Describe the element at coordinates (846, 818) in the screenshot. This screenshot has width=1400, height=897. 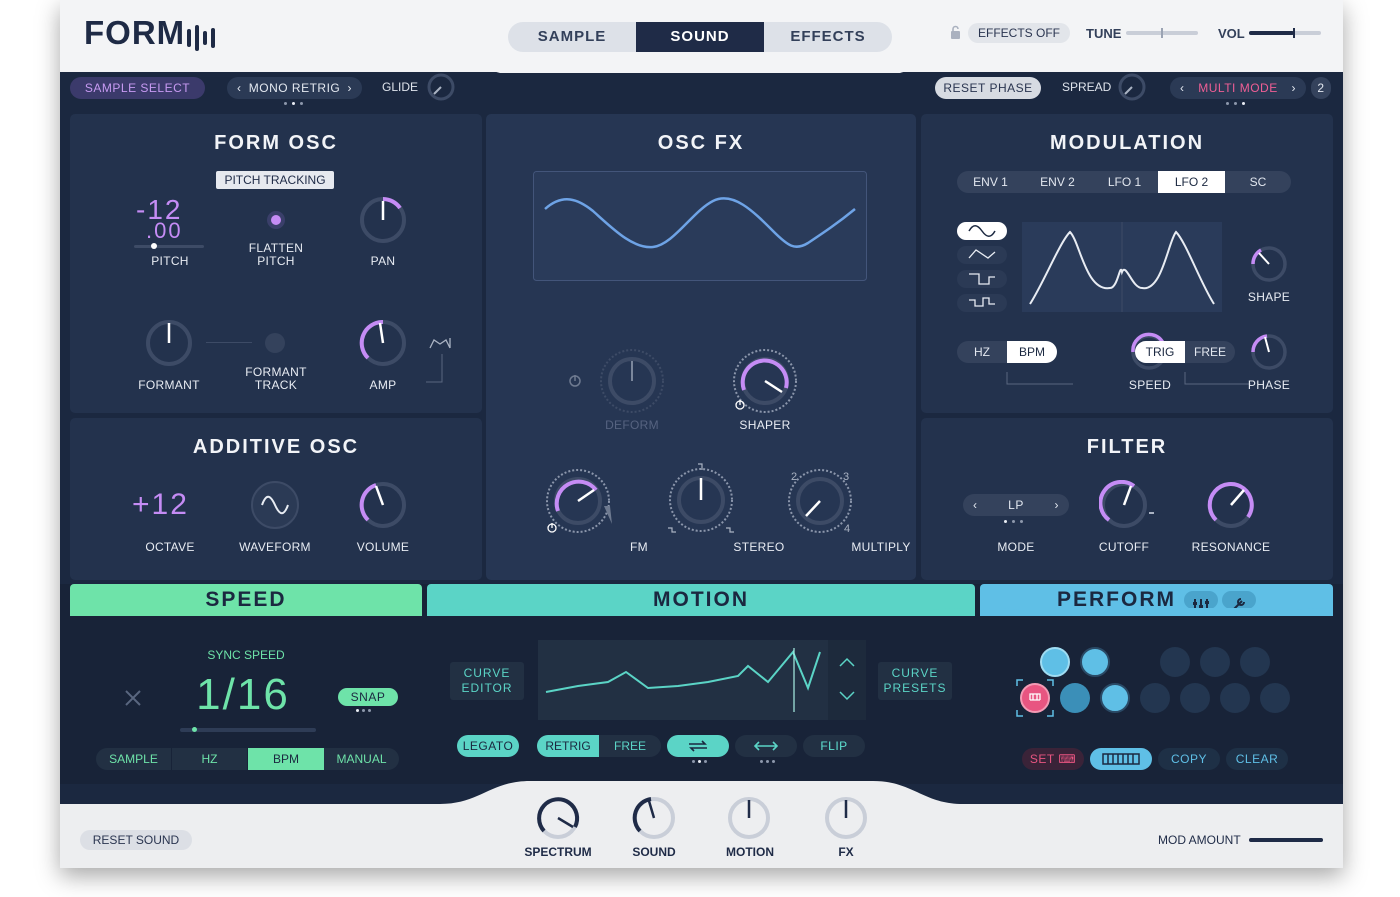
I see `fx-macro-knob` at that location.